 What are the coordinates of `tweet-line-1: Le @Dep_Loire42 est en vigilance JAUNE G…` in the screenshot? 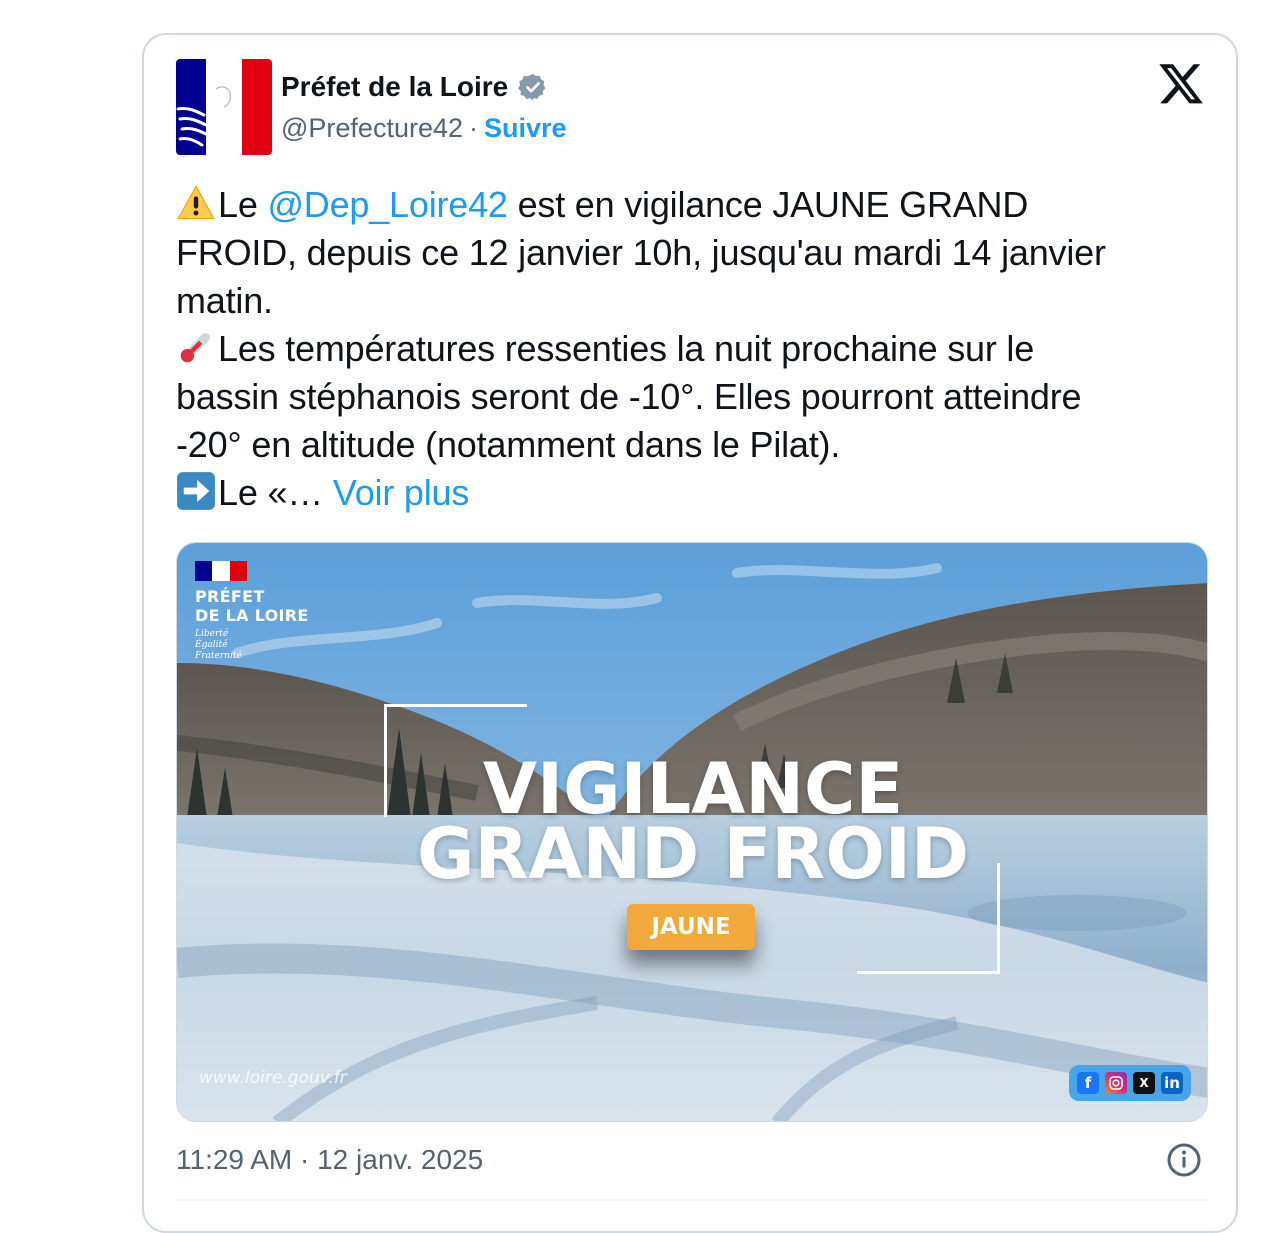 It's located at (686, 205).